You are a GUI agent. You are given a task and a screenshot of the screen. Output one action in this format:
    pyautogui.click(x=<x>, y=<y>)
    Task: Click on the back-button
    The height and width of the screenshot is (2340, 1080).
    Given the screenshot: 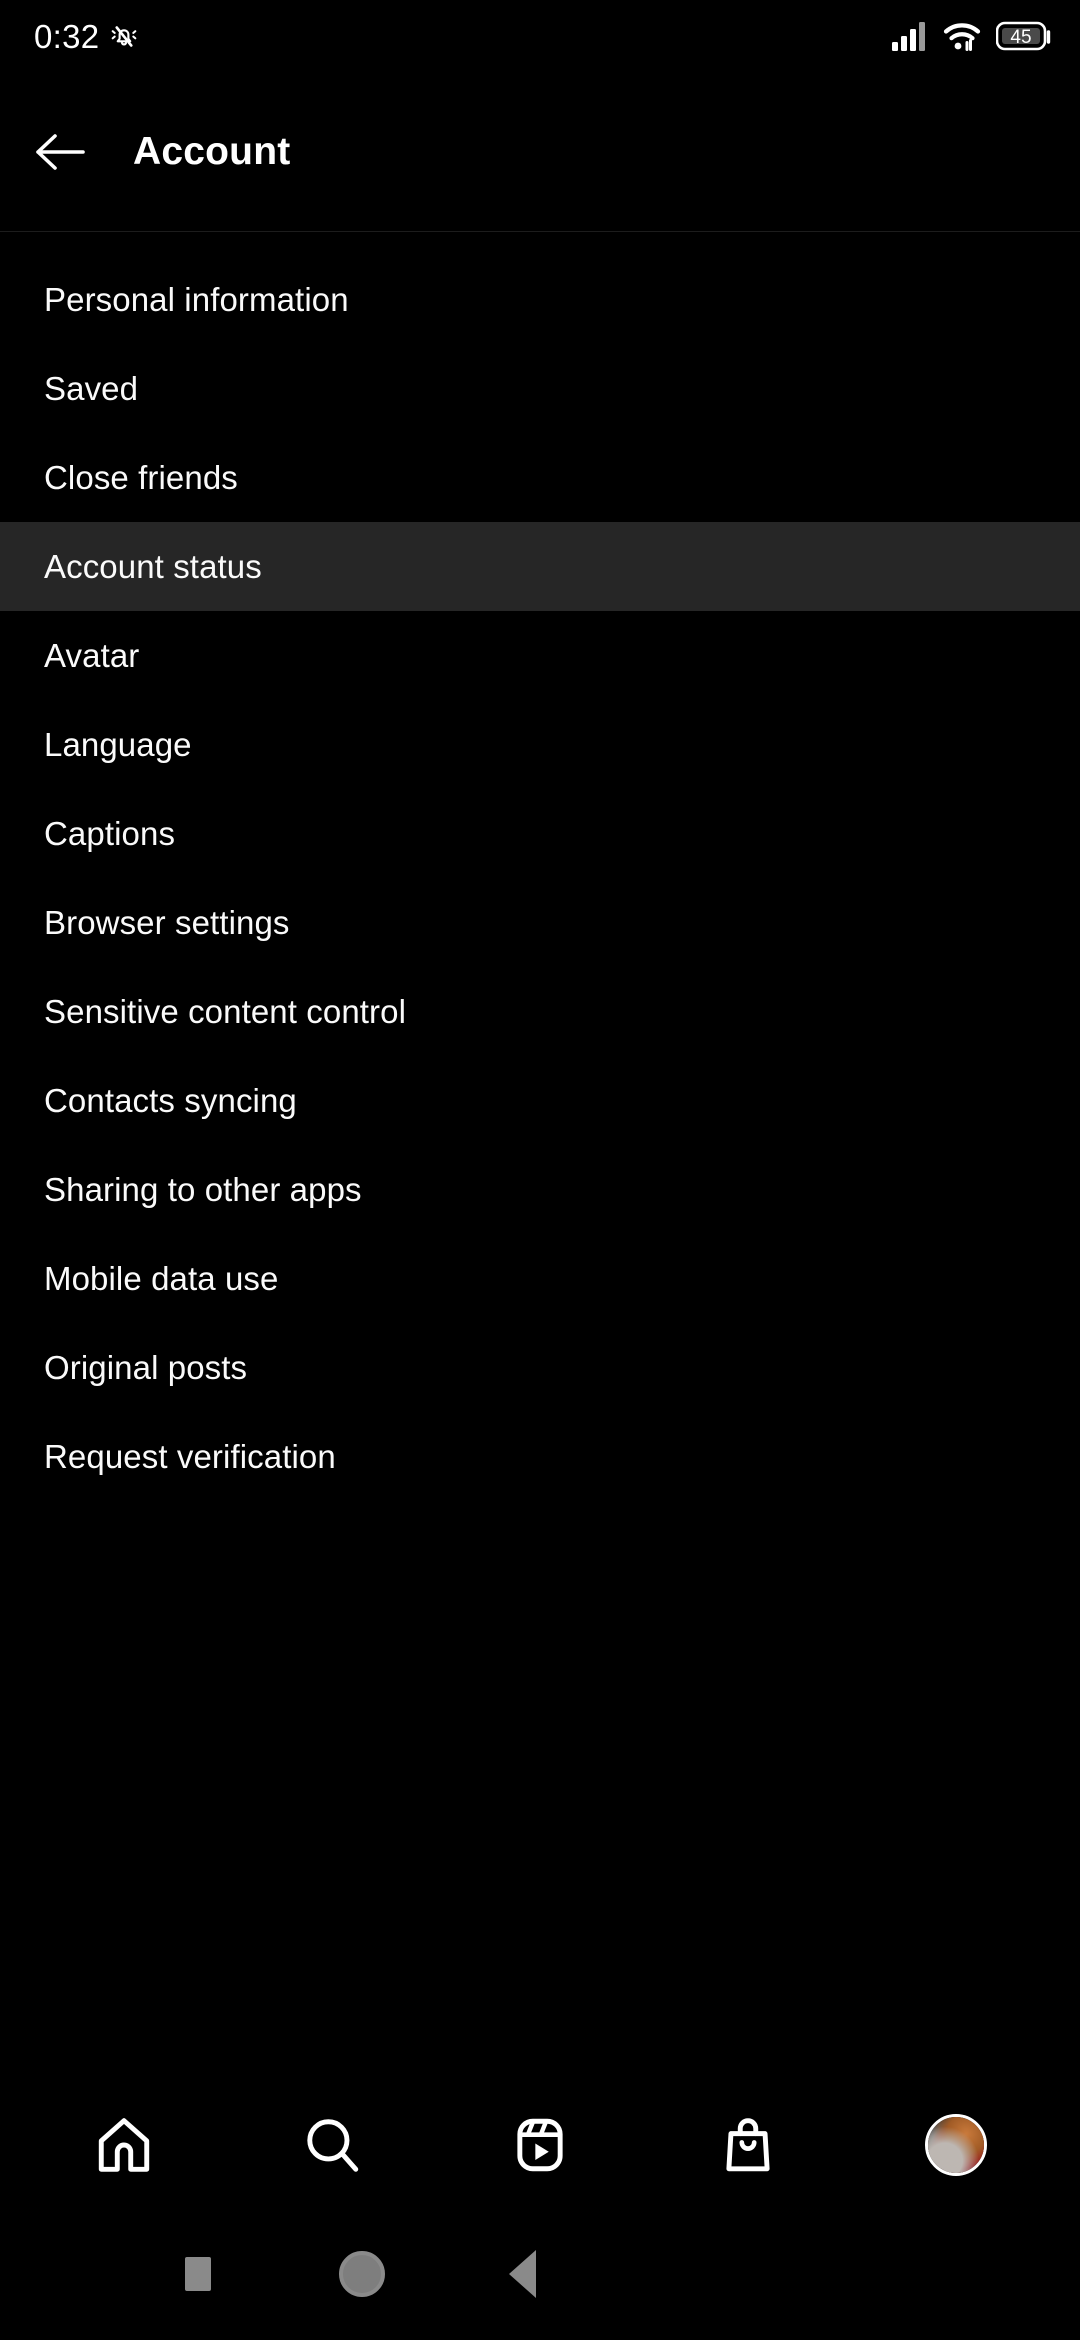 What is the action you would take?
    pyautogui.click(x=60, y=152)
    